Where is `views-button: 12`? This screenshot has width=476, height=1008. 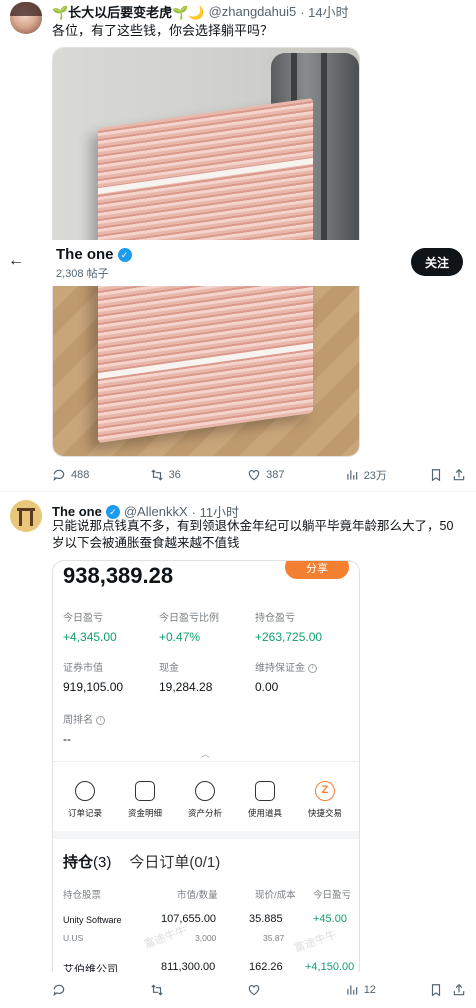 views-button: 12 is located at coordinates (387, 990).